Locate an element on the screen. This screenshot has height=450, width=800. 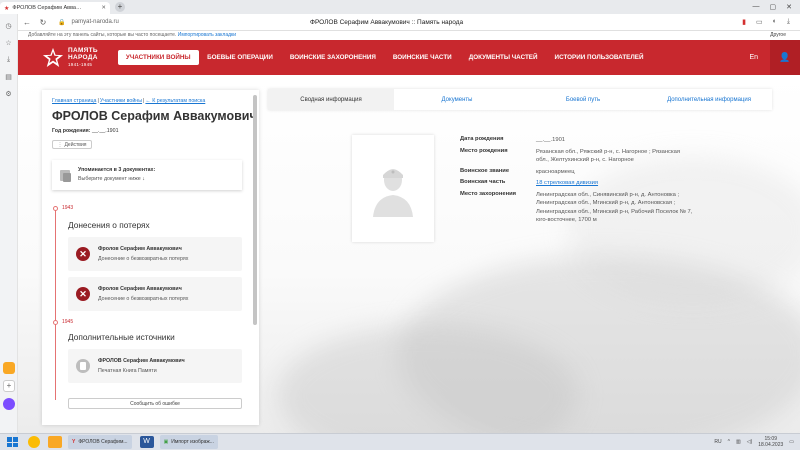
browser-tab-strip: ★ ФРОЛОВ Серафим Авва… ✕ + — ▢ ✕ is located at coordinates (400, 7).